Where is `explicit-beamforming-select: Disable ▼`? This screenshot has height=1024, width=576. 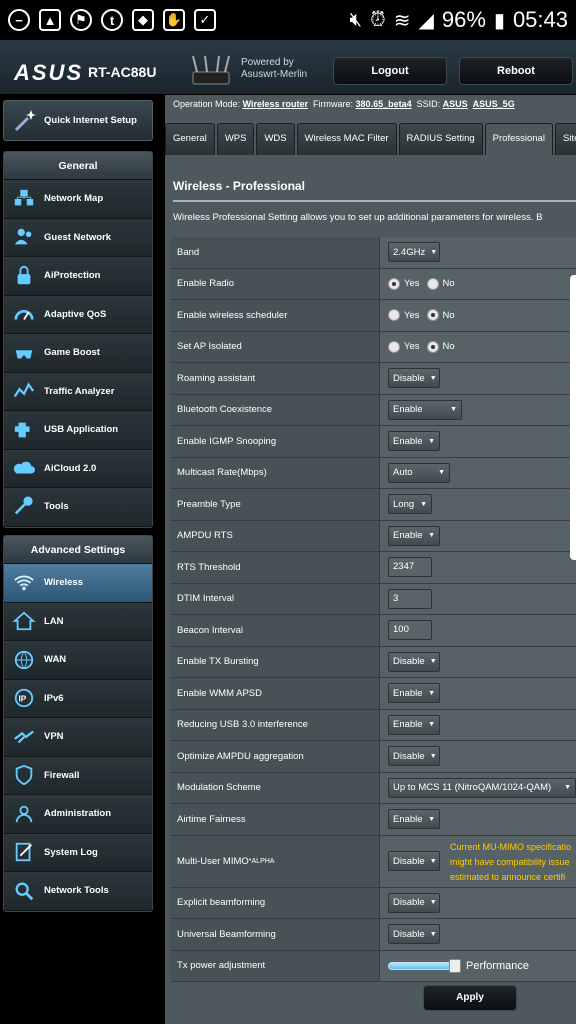 explicit-beamforming-select: Disable ▼ is located at coordinates (414, 902).